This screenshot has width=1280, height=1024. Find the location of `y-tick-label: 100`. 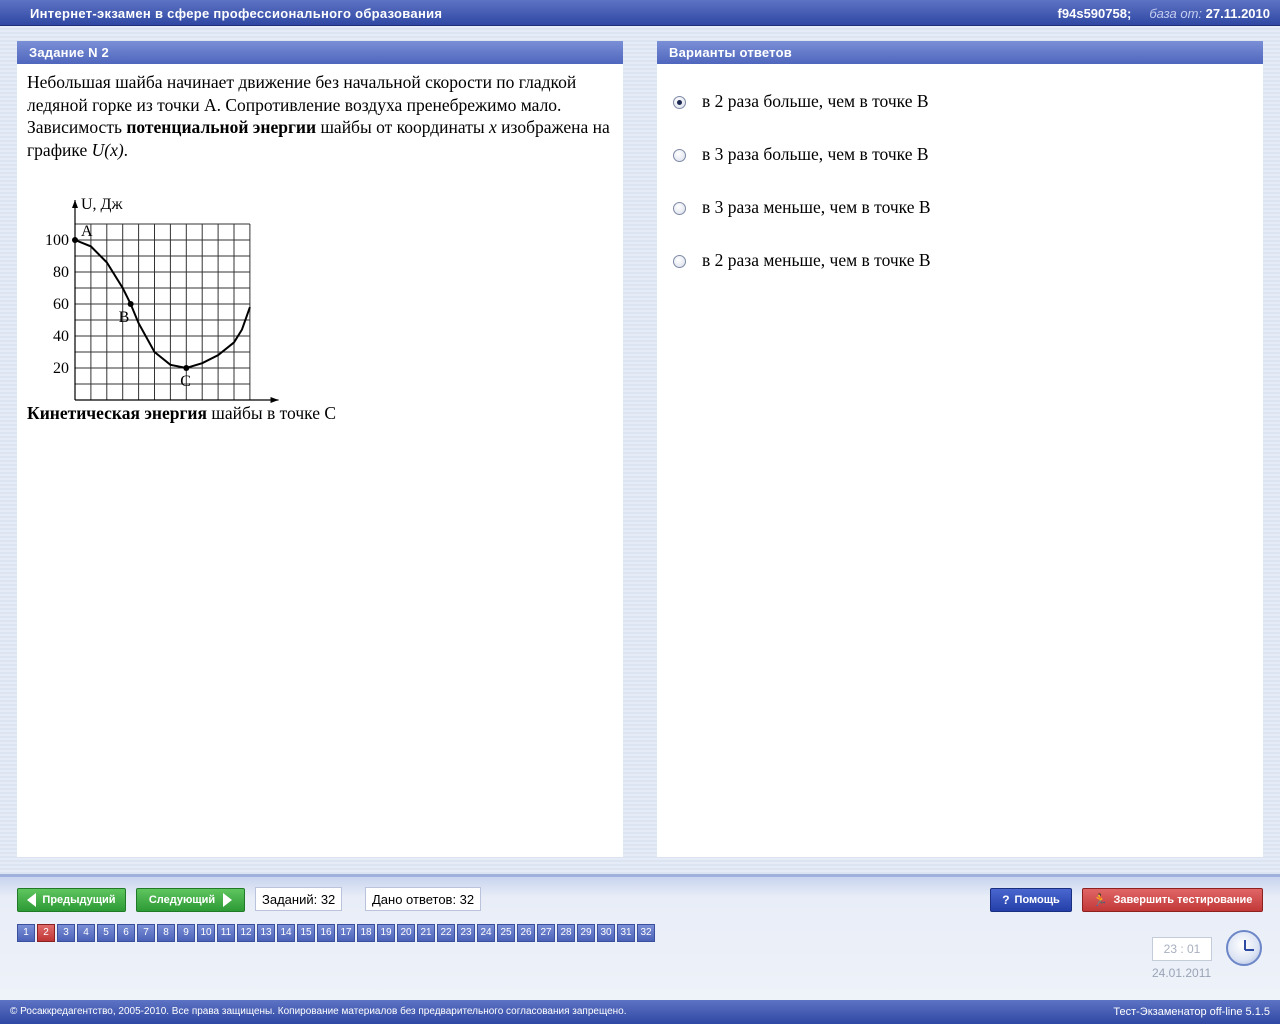

y-tick-label: 100 is located at coordinates (57, 240).